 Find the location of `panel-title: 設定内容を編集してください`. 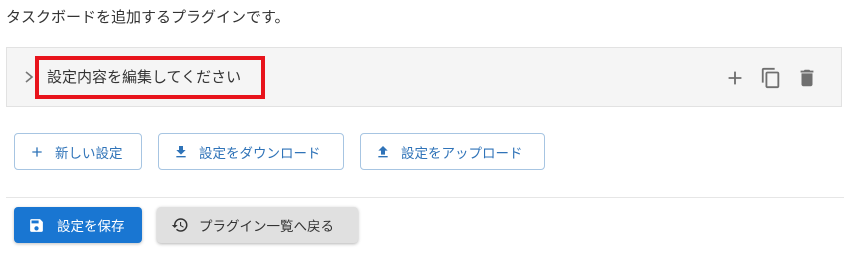

panel-title: 設定内容を編集してください is located at coordinates (144, 77).